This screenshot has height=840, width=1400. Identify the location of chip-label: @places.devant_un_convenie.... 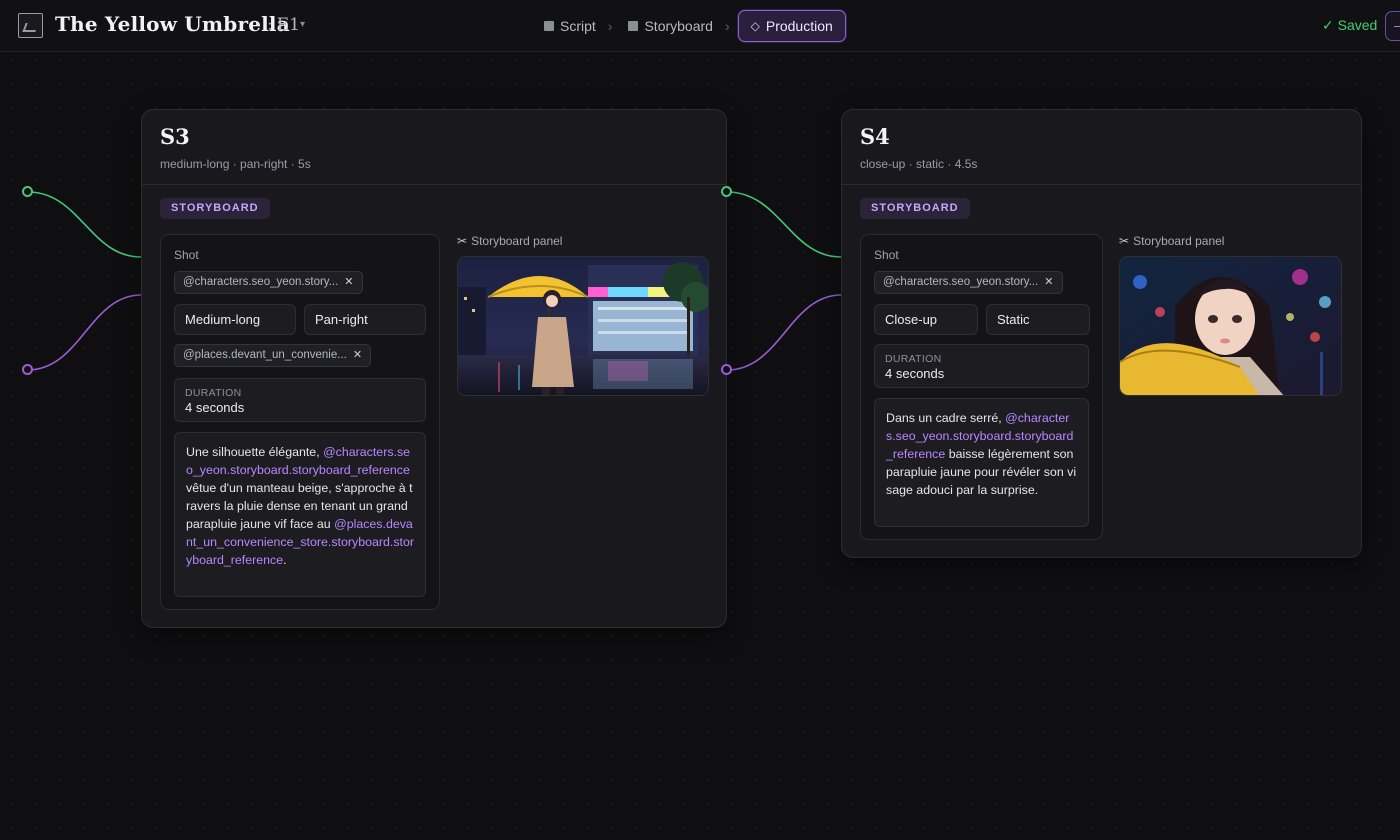
(265, 355).